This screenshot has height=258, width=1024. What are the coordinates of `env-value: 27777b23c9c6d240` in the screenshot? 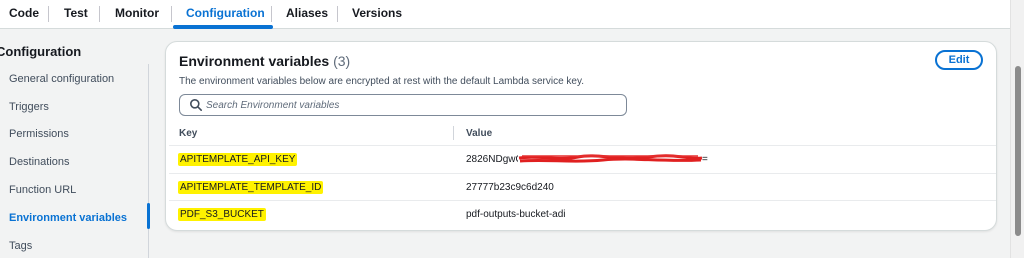 It's located at (510, 187).